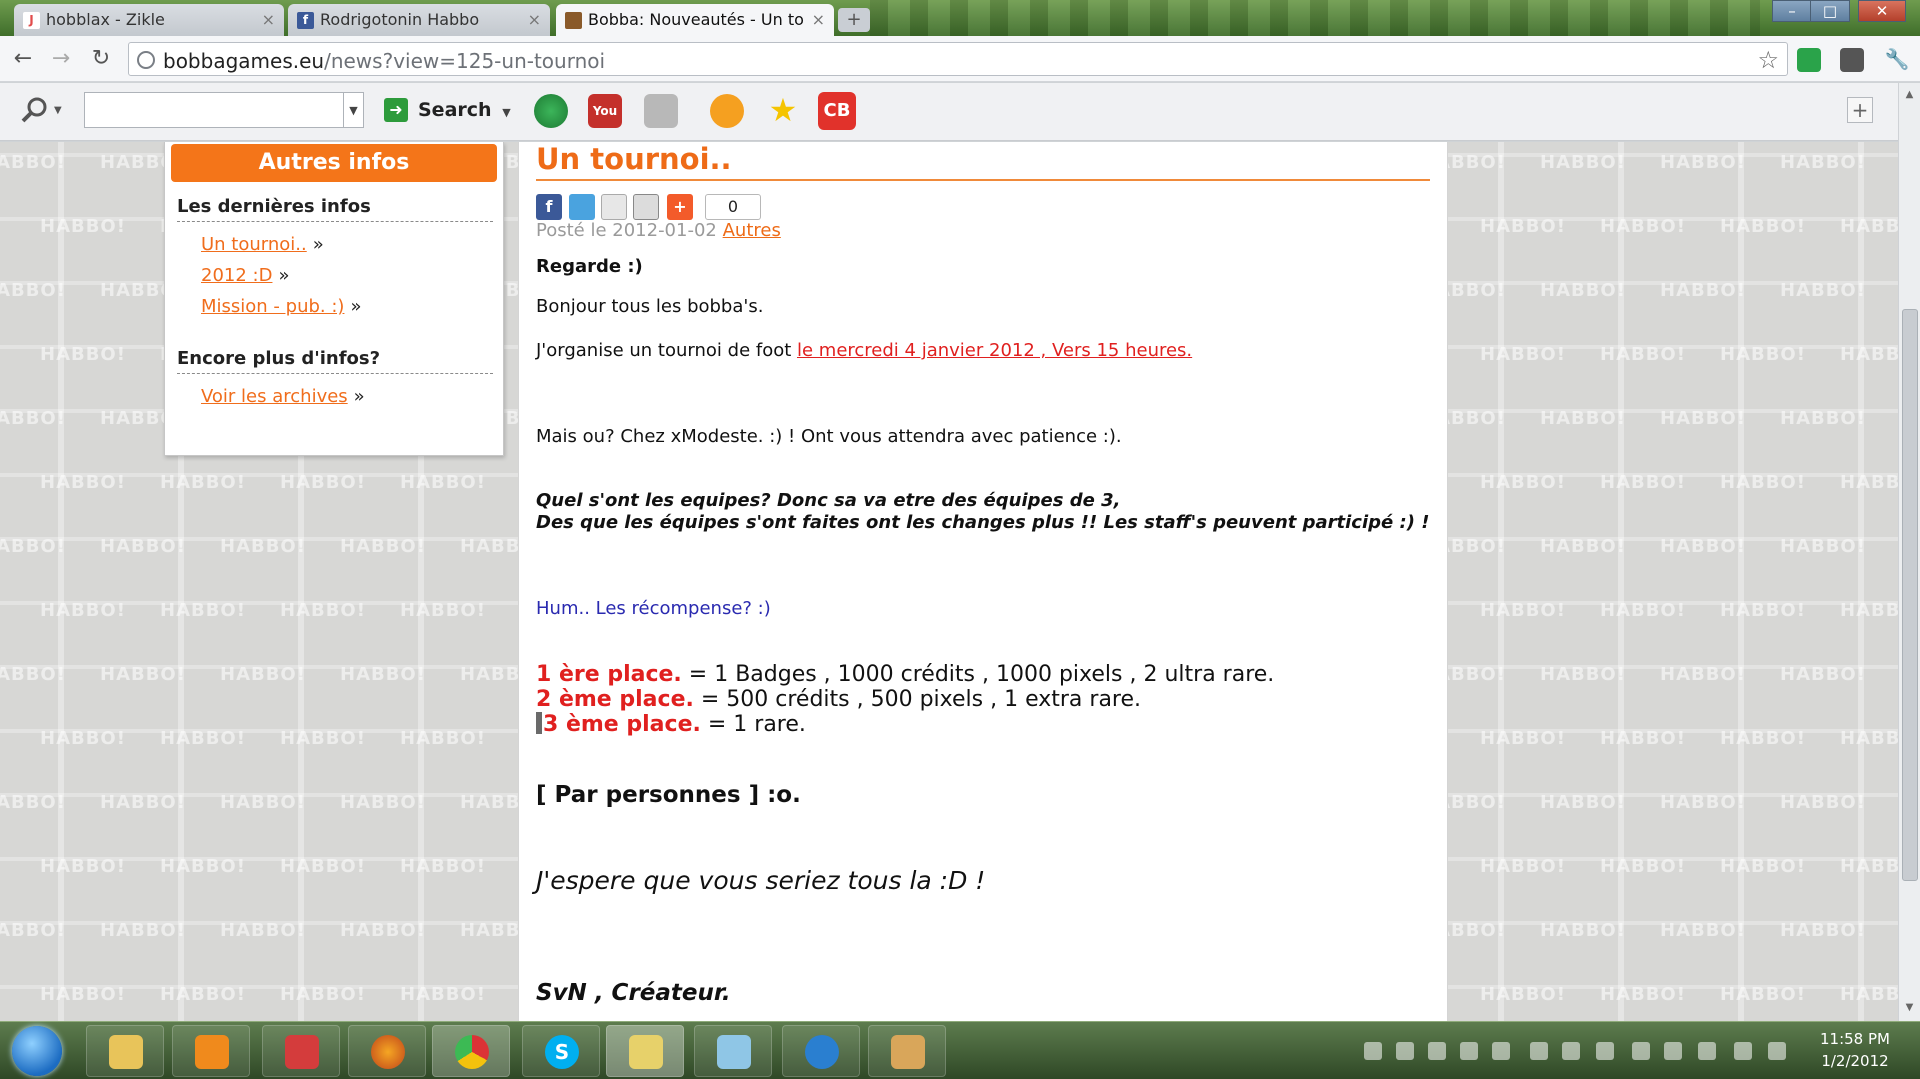  What do you see at coordinates (582, 207) in the screenshot?
I see `twitter-share-icon` at bounding box center [582, 207].